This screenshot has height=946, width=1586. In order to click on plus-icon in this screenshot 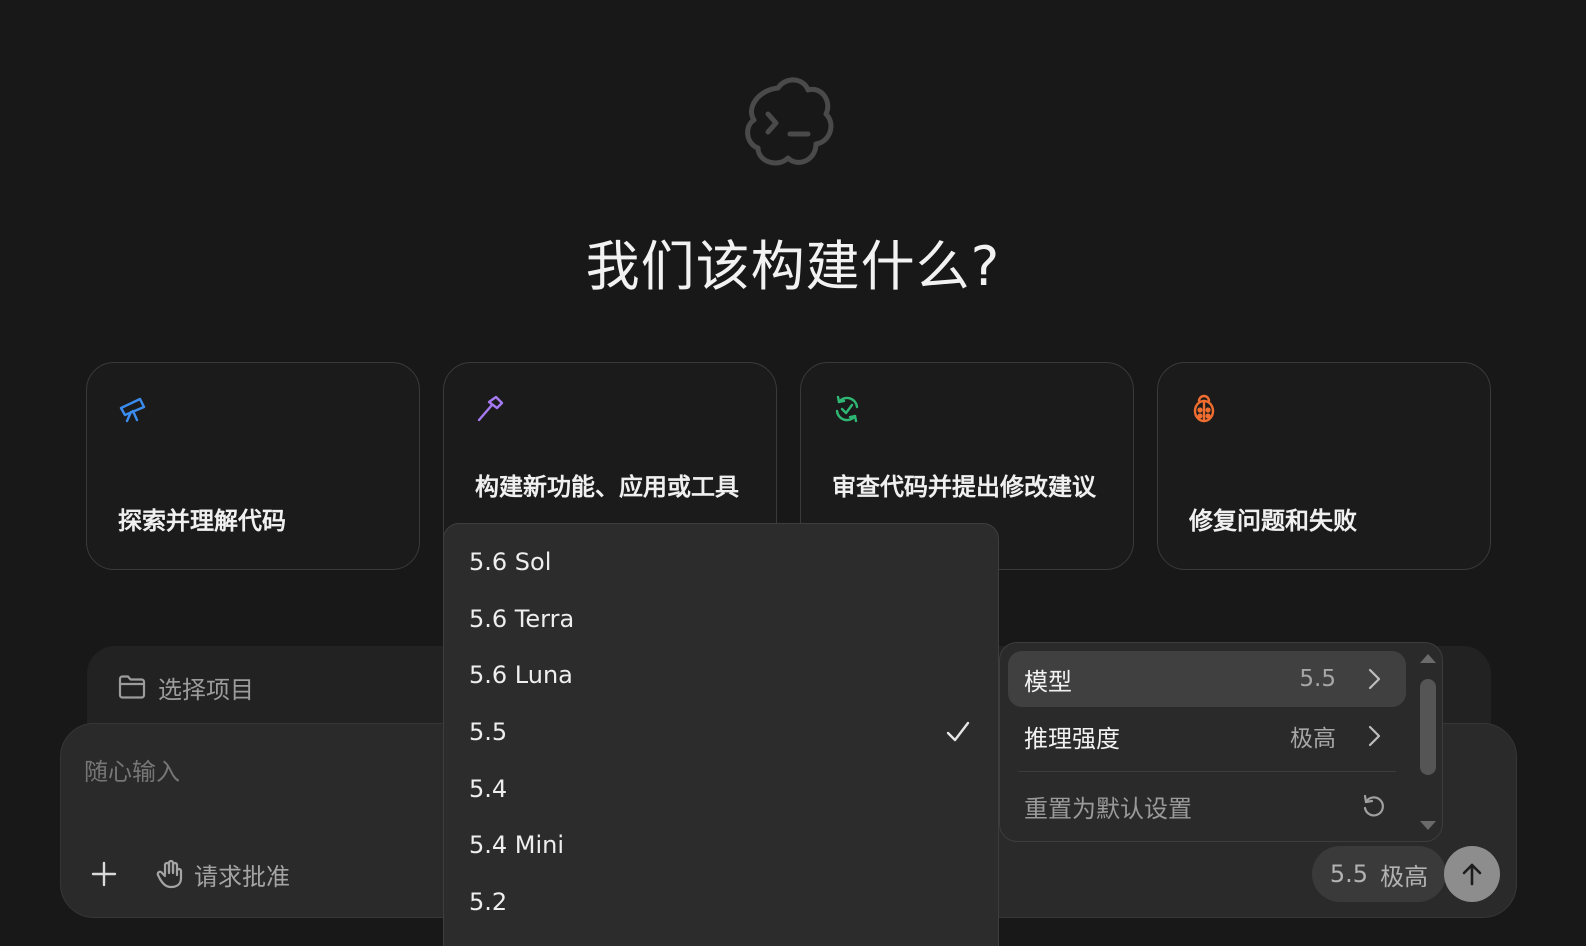, I will do `click(104, 874)`.